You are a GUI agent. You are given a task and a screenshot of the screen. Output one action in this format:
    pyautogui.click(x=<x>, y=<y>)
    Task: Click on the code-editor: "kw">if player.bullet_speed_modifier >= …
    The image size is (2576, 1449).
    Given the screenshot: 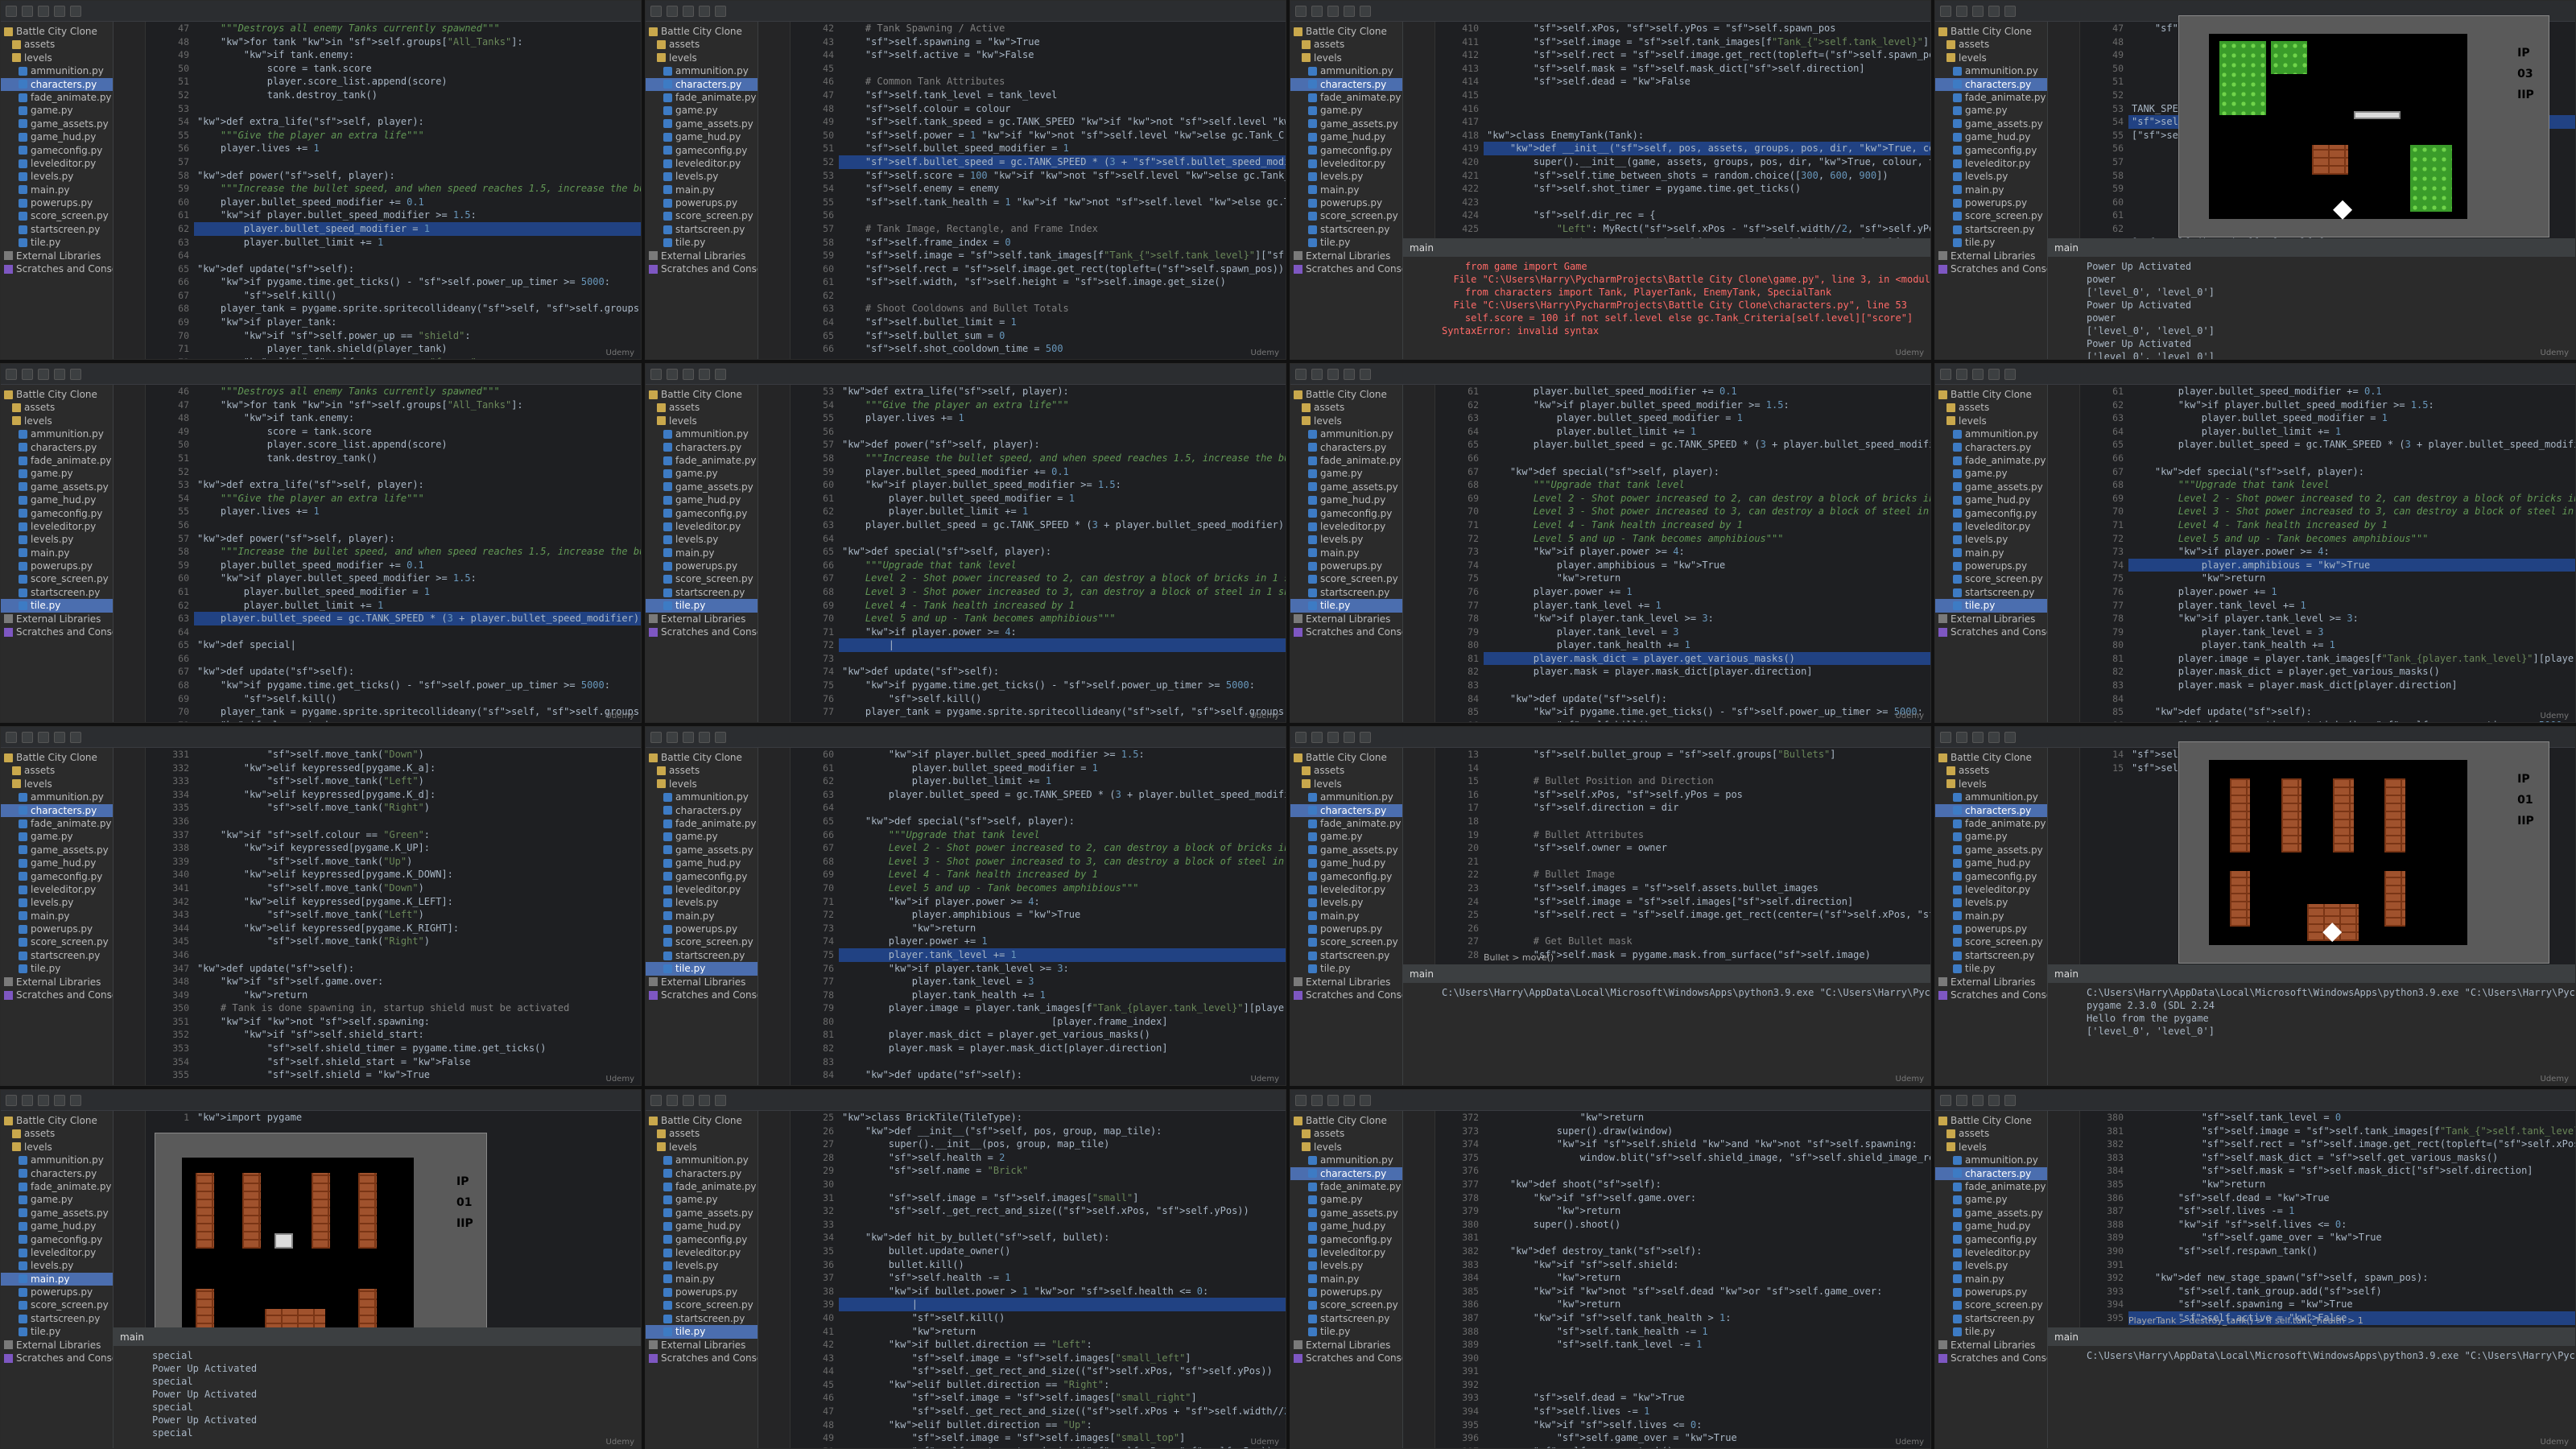 What is the action you would take?
    pyautogui.click(x=1062, y=916)
    